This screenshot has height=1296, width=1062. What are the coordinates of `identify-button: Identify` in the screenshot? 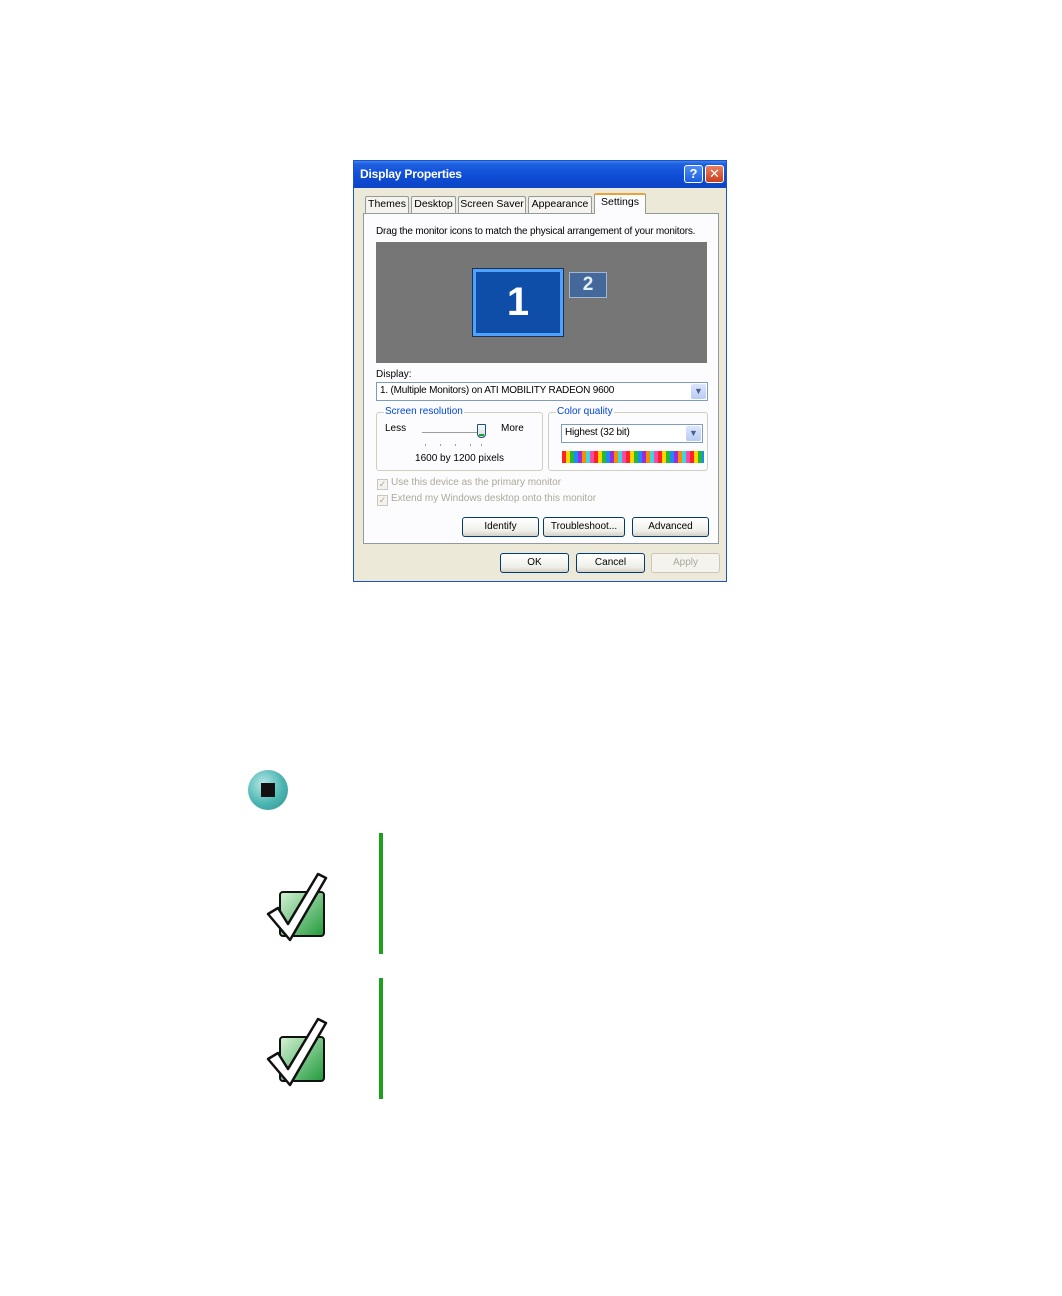 It's located at (500, 527).